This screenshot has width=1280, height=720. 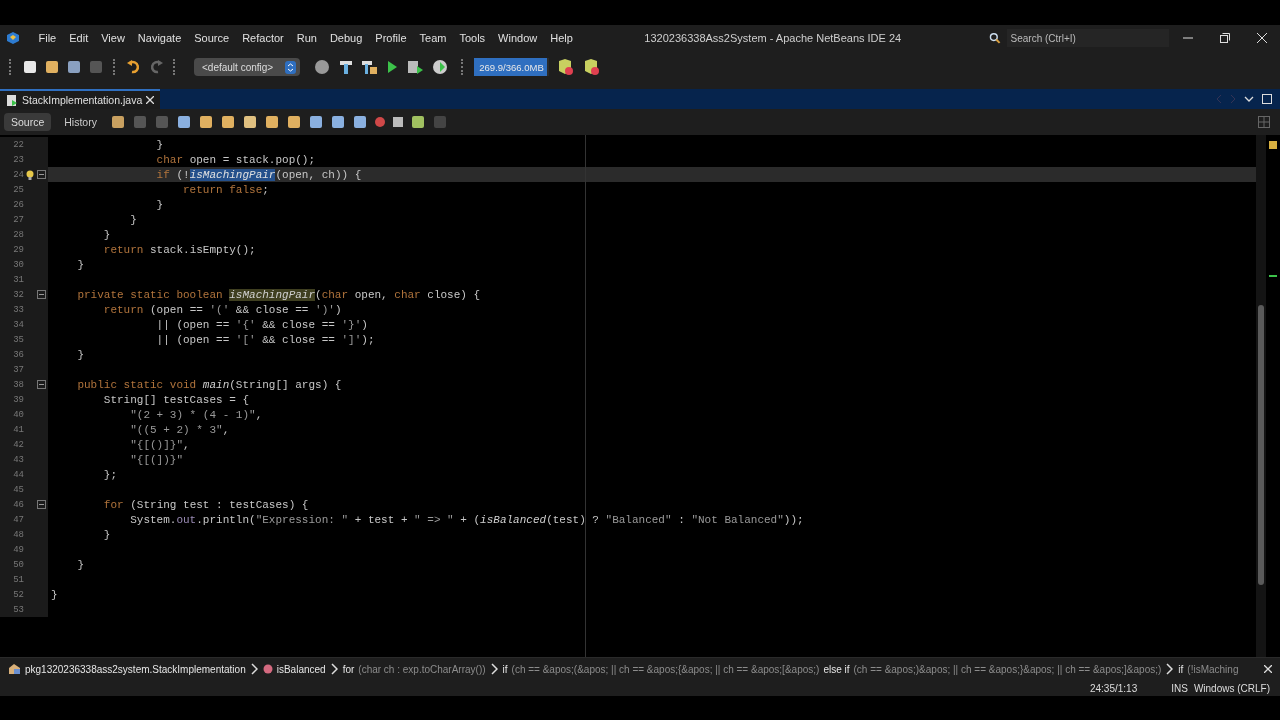 I want to click on line-number: 48, so click(x=18, y=534).